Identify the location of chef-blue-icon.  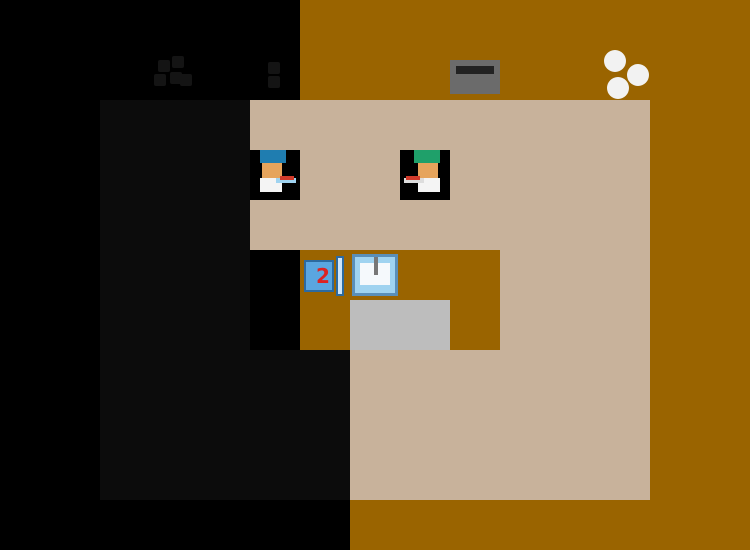
(275, 175).